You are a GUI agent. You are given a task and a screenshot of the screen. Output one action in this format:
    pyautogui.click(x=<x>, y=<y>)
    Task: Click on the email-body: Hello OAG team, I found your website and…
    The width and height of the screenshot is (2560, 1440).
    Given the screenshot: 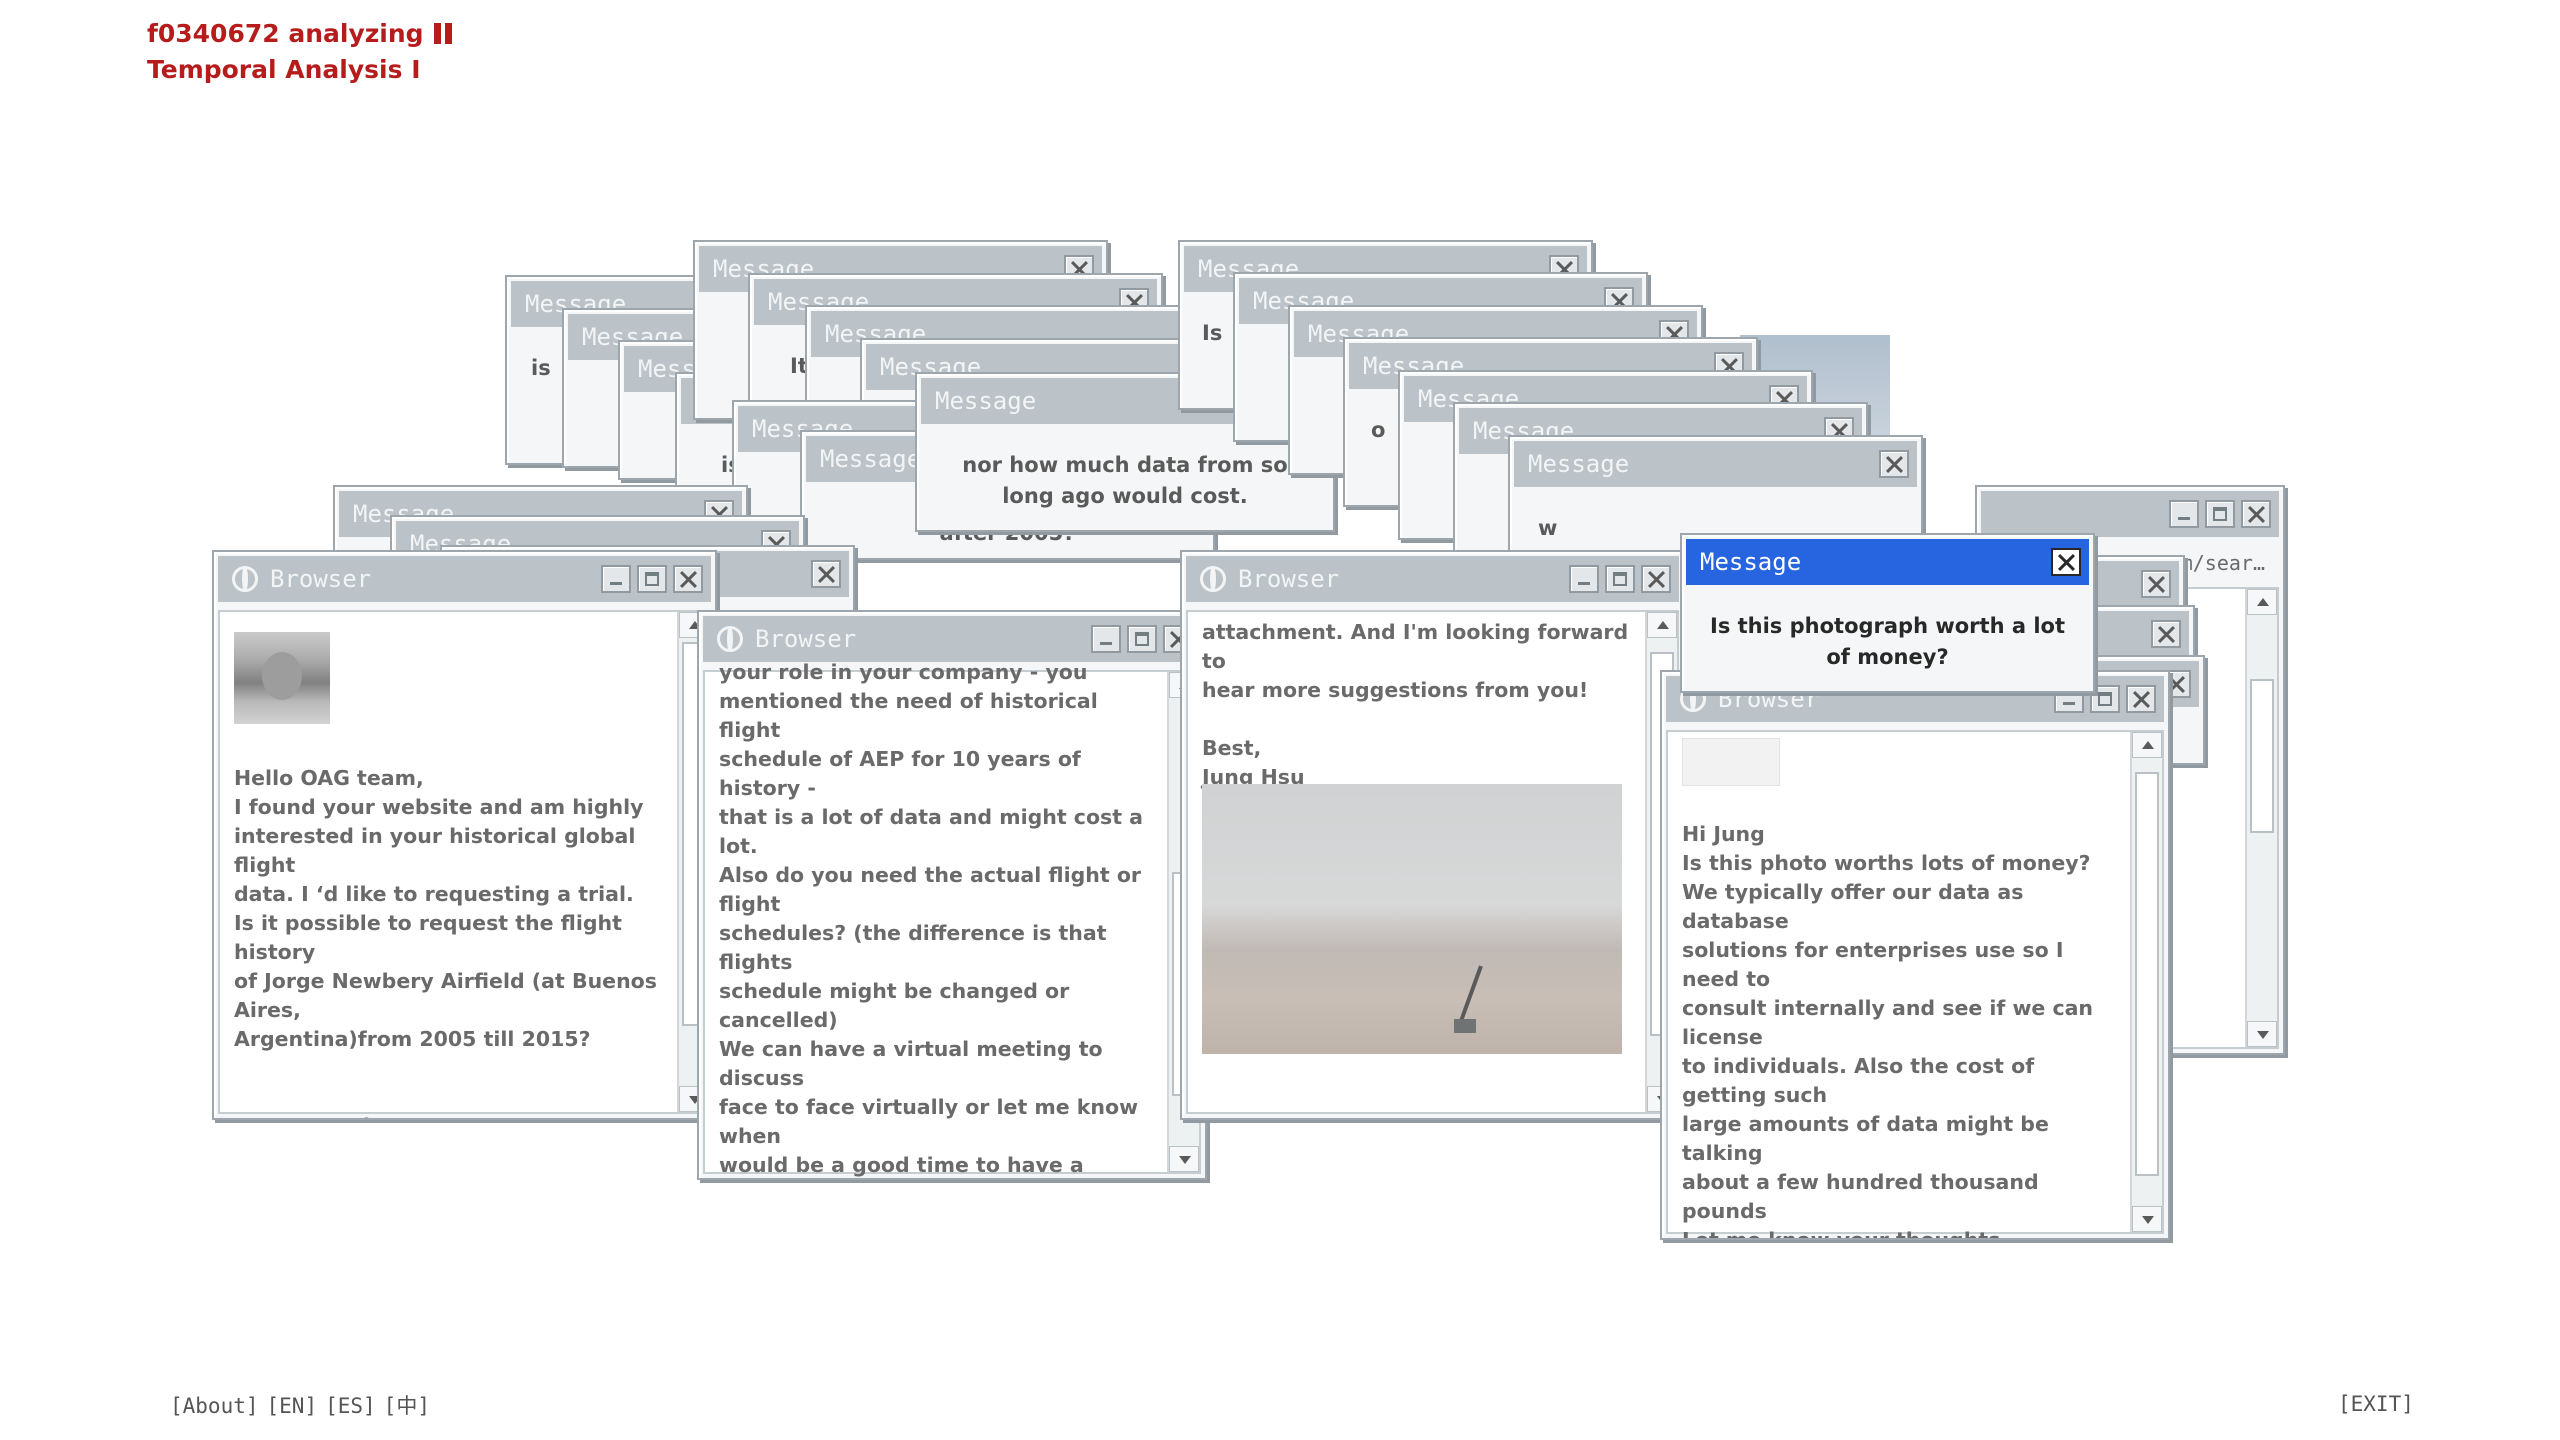 What is the action you would take?
    pyautogui.click(x=464, y=864)
    